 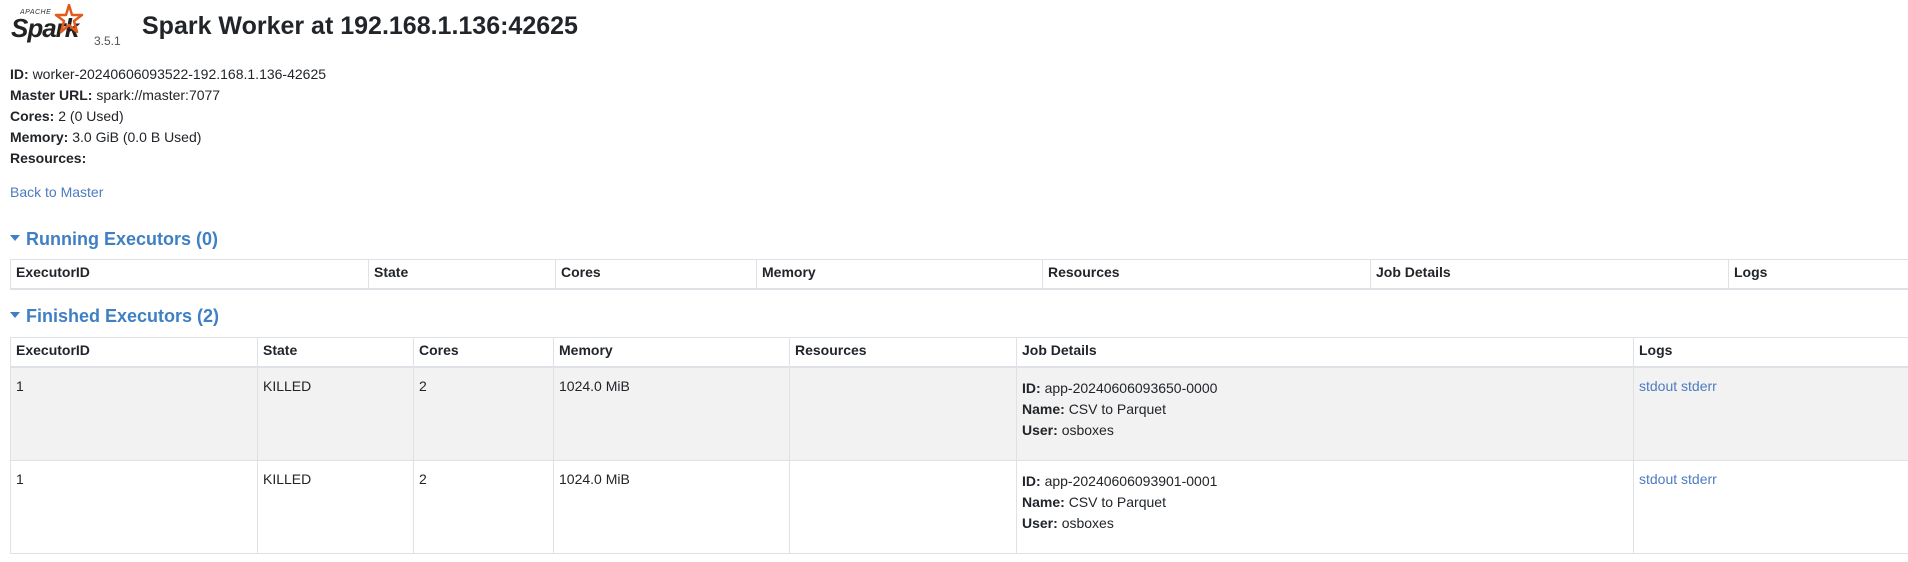 I want to click on info-cores: Cores: 2 (0 Used), so click(x=67, y=116).